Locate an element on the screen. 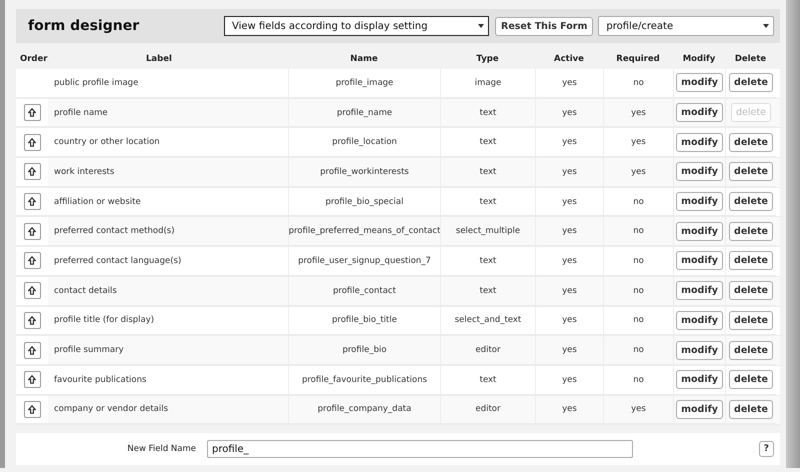  table-cell: select_multiple is located at coordinates (488, 231).